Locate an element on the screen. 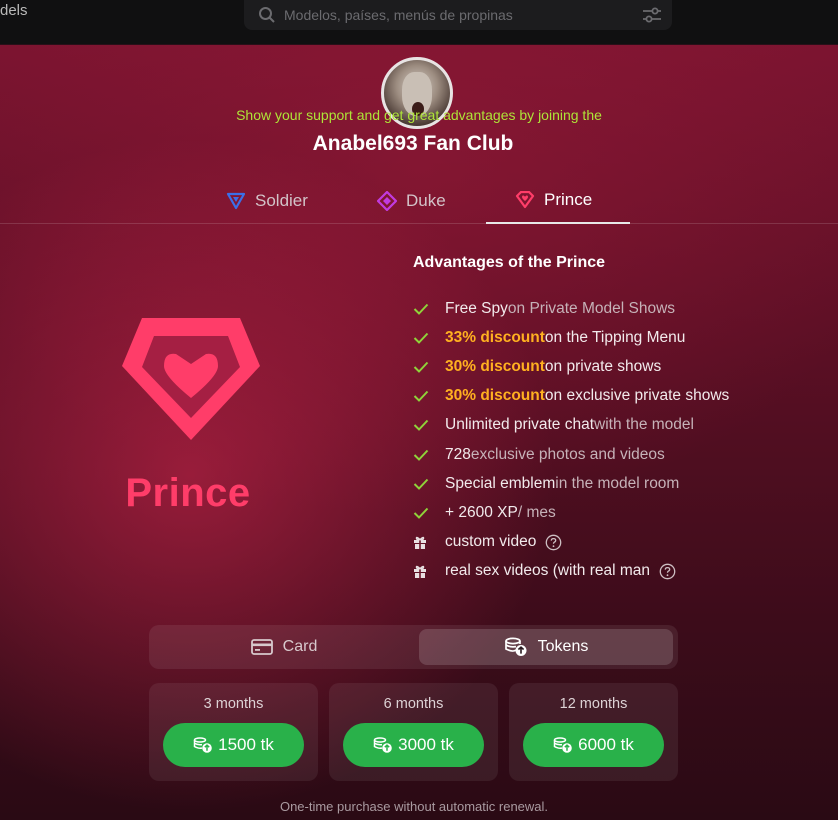  advantage-main: Special emblem is located at coordinates (500, 483).